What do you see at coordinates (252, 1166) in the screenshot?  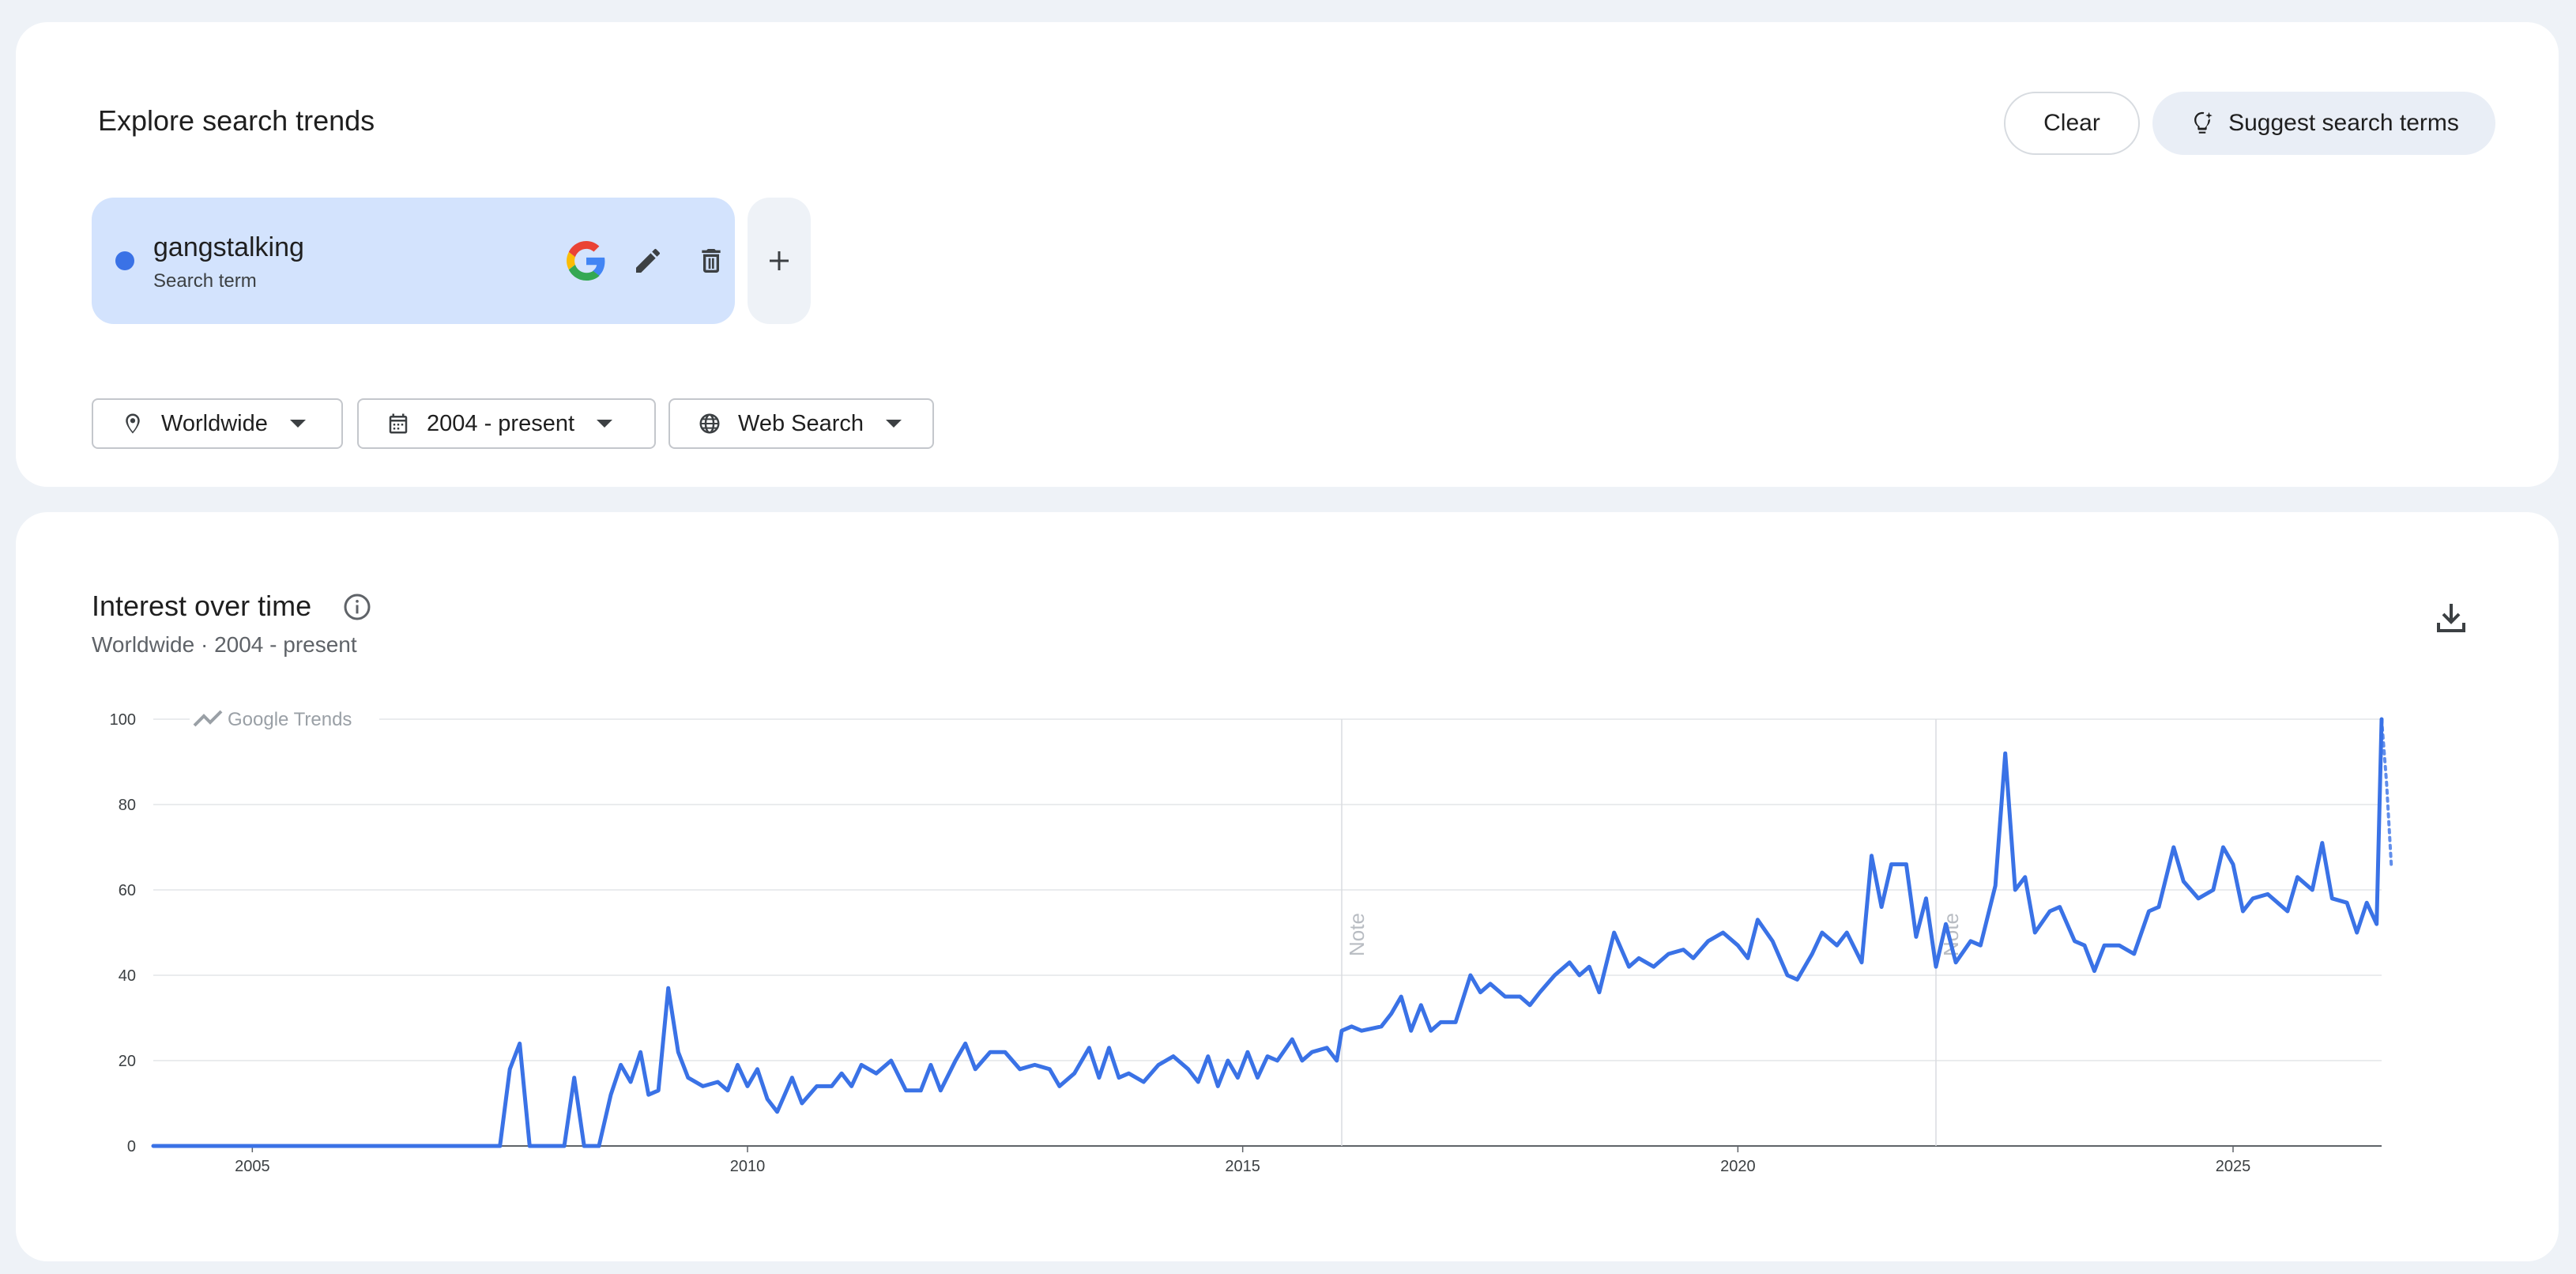 I see `x-tick-label: 2005` at bounding box center [252, 1166].